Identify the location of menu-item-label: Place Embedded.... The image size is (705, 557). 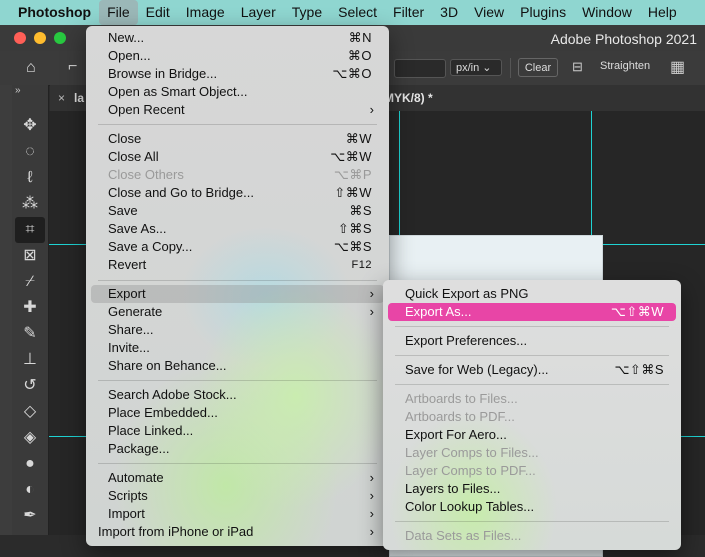
(163, 412).